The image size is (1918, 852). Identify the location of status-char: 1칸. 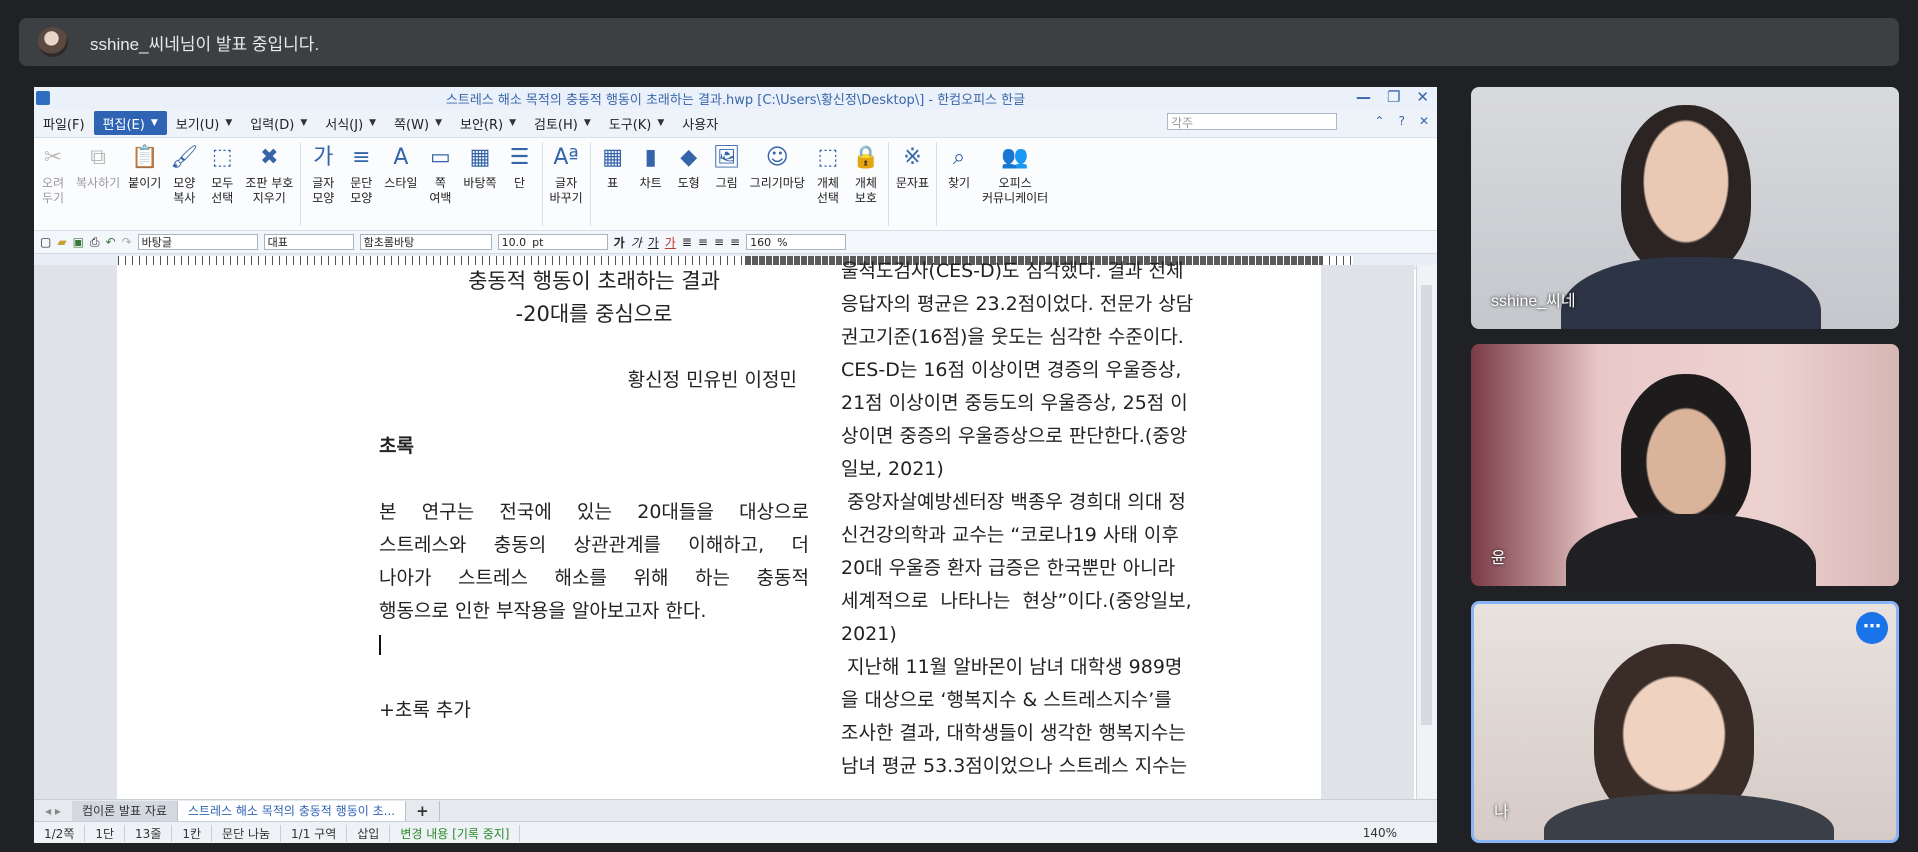
(192, 833).